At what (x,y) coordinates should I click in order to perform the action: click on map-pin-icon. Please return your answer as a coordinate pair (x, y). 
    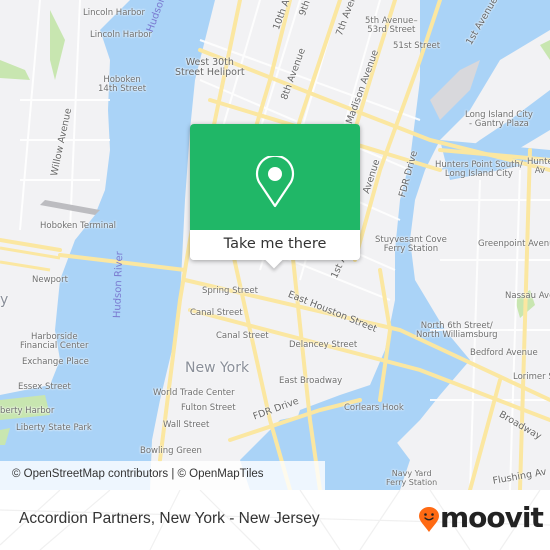
    Looking at the image, I should click on (275, 182).